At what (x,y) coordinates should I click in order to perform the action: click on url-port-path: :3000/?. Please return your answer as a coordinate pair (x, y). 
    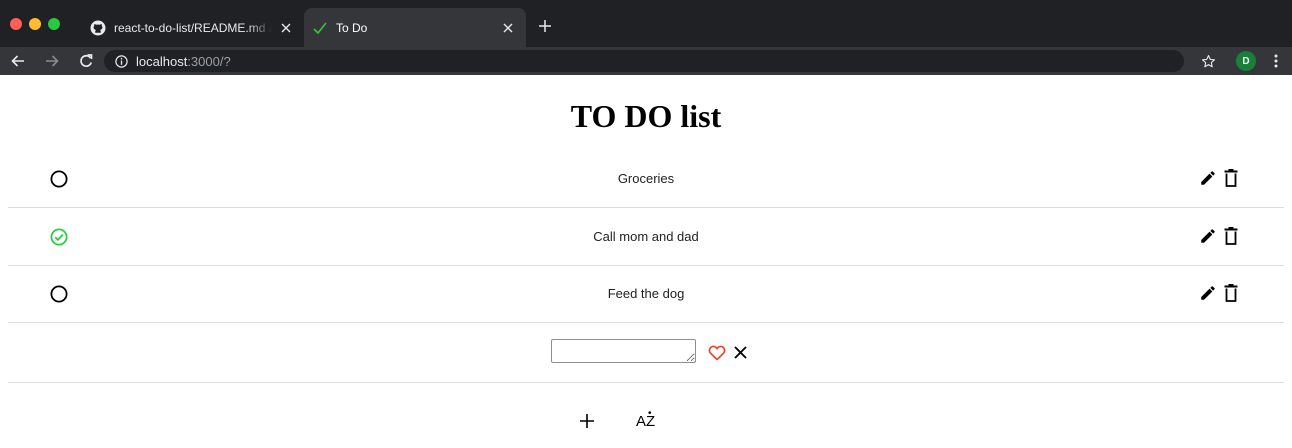
    Looking at the image, I should click on (209, 61).